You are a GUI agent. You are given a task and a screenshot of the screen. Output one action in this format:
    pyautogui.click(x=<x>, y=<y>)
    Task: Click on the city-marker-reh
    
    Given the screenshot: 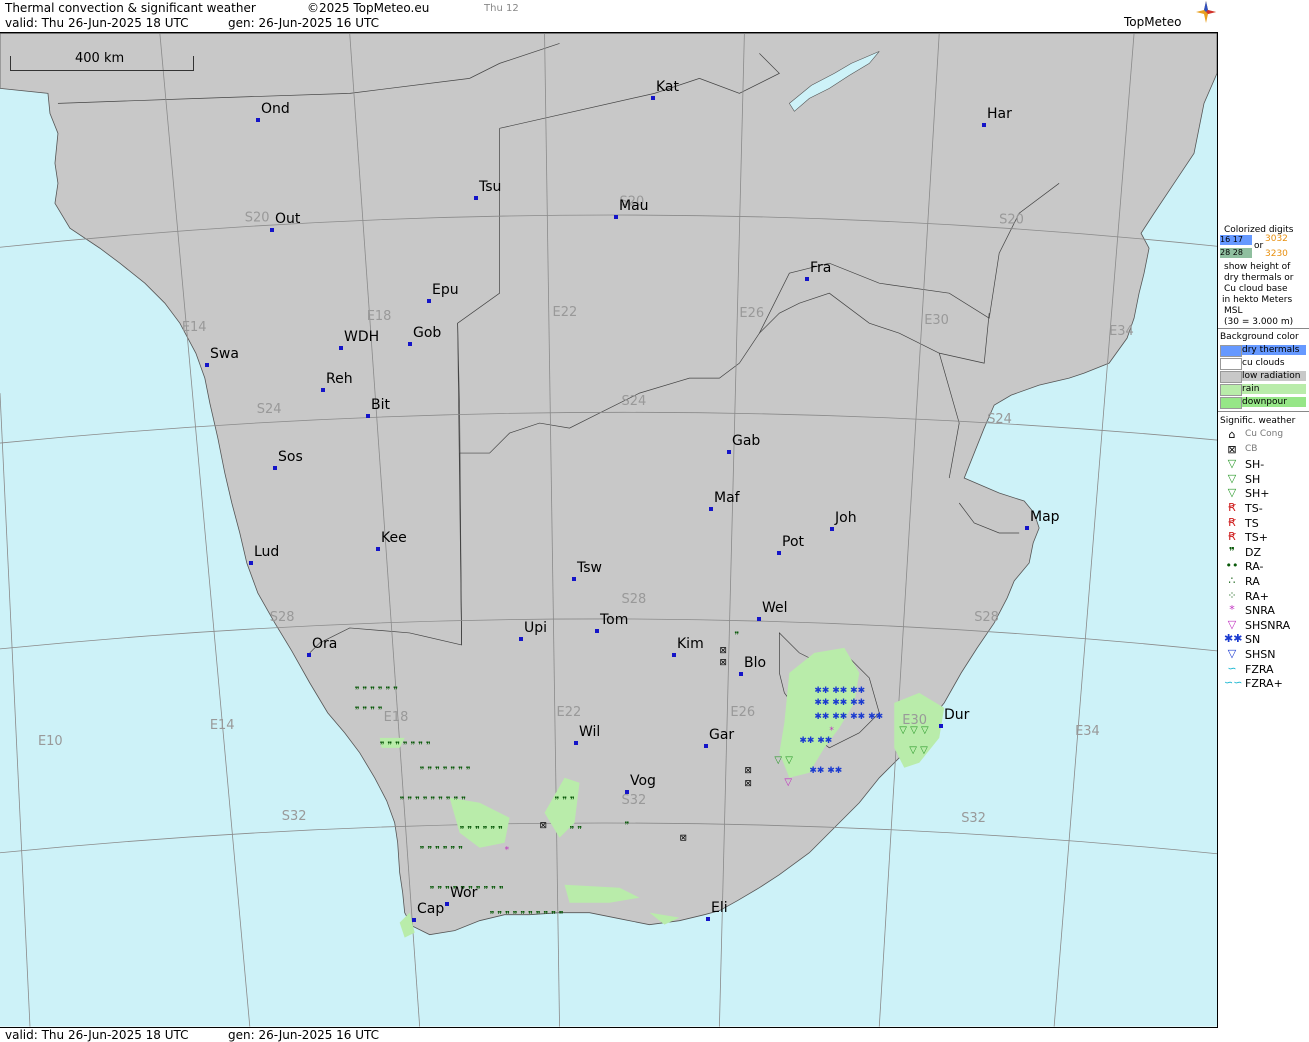 What is the action you would take?
    pyautogui.click(x=323, y=390)
    